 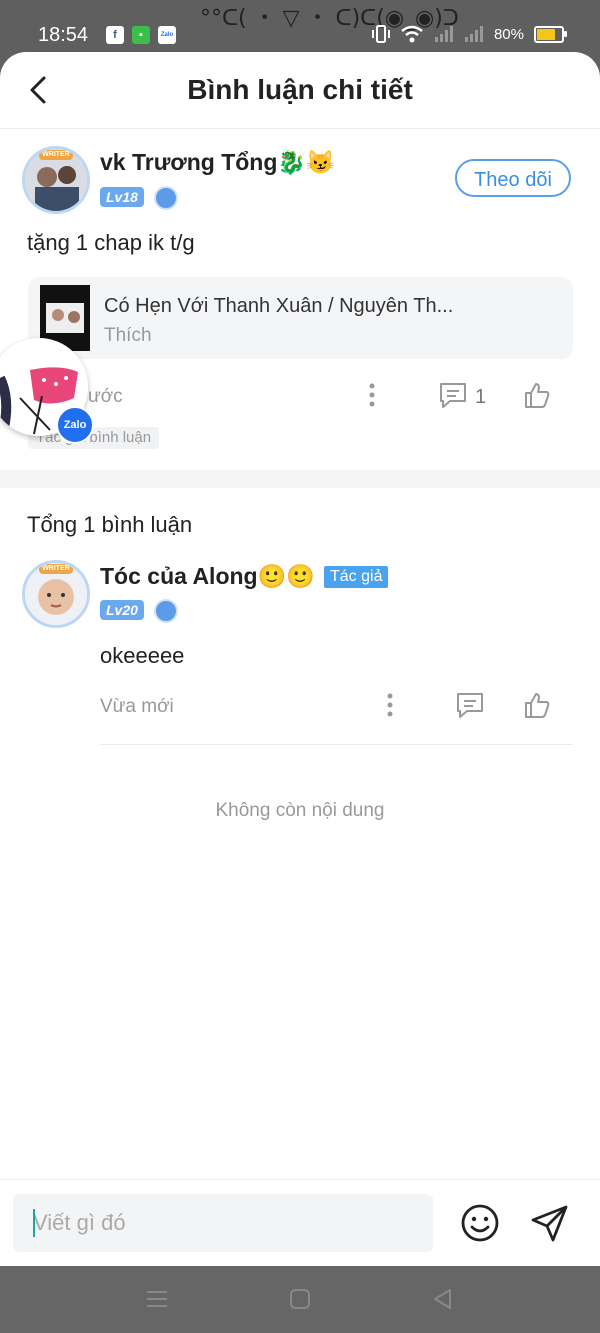 I want to click on page-title: Bình luận chi tiết, so click(x=300, y=89).